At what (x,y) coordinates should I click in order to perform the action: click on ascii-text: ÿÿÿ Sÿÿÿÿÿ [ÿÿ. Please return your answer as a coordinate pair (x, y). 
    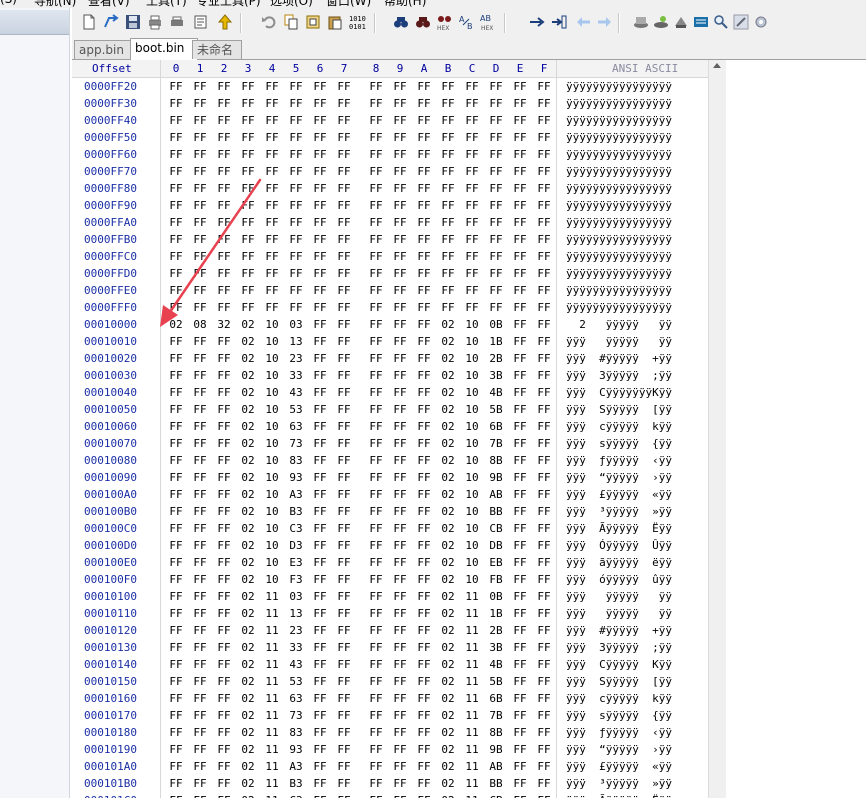
    Looking at the image, I should click on (619, 681).